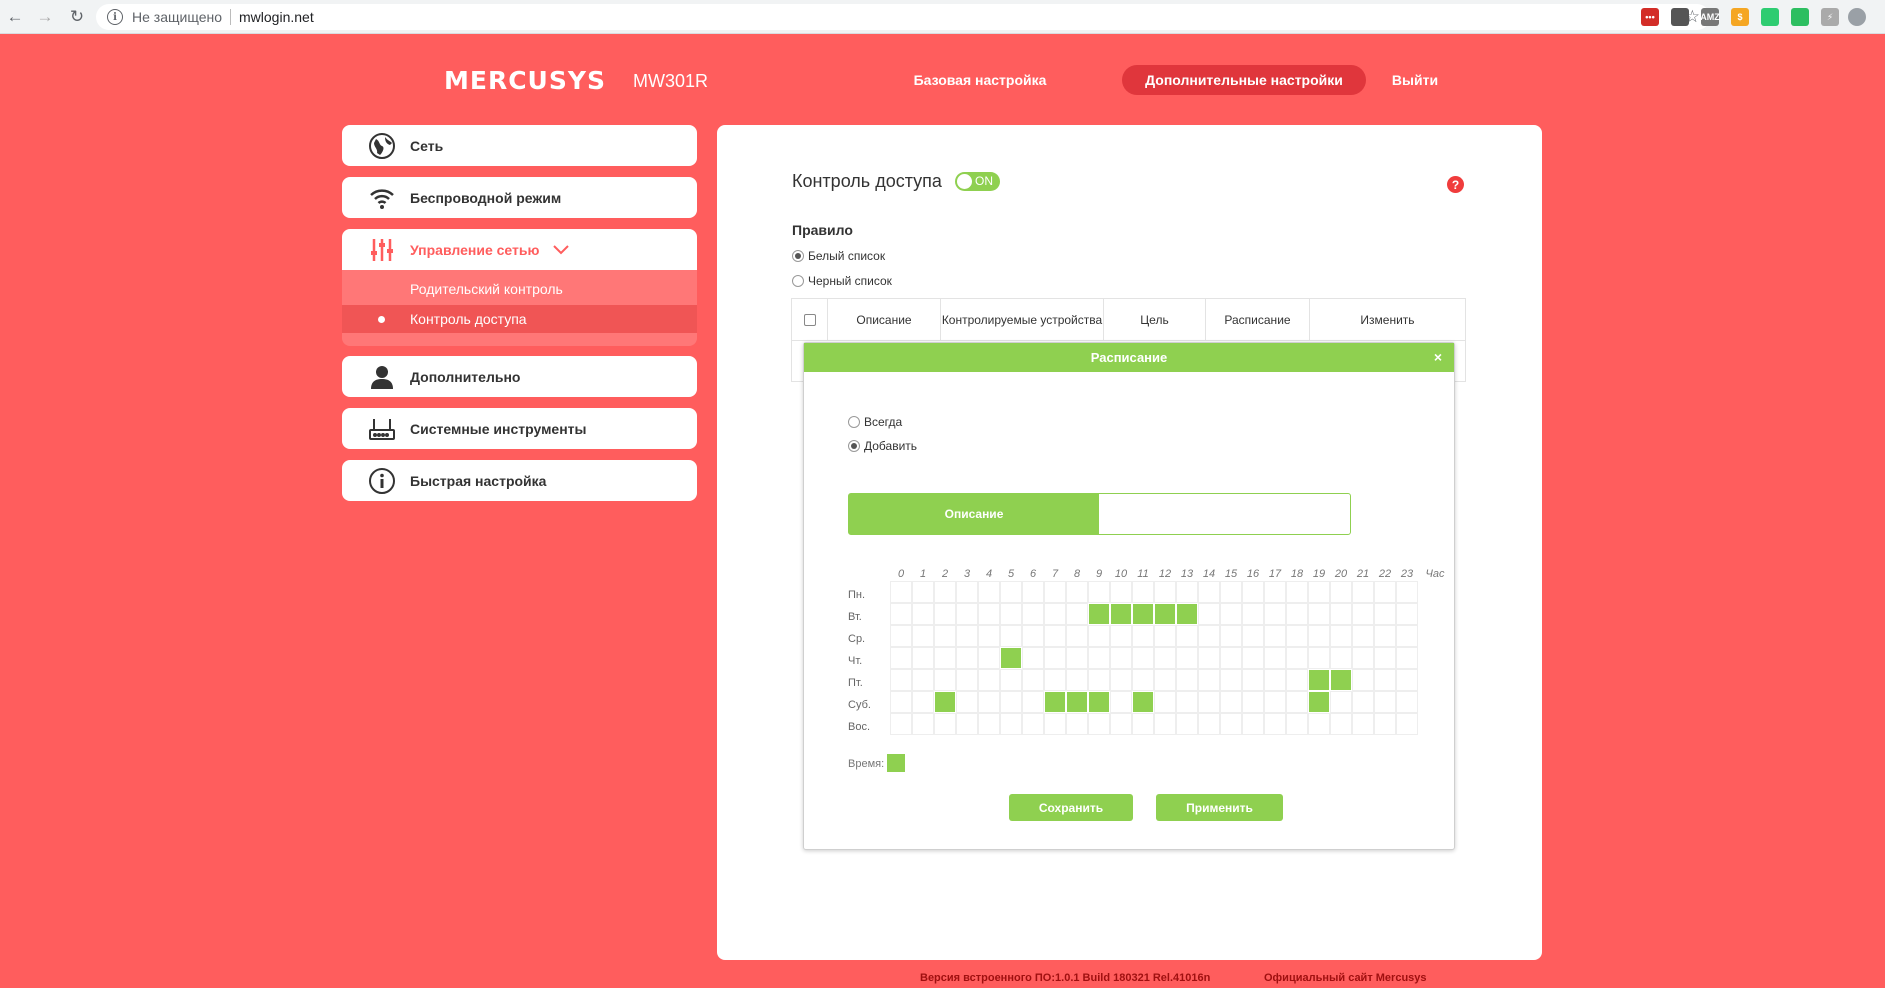 This screenshot has height=988, width=1885. What do you see at coordinates (1455, 184) in the screenshot?
I see `help-icon: ?` at bounding box center [1455, 184].